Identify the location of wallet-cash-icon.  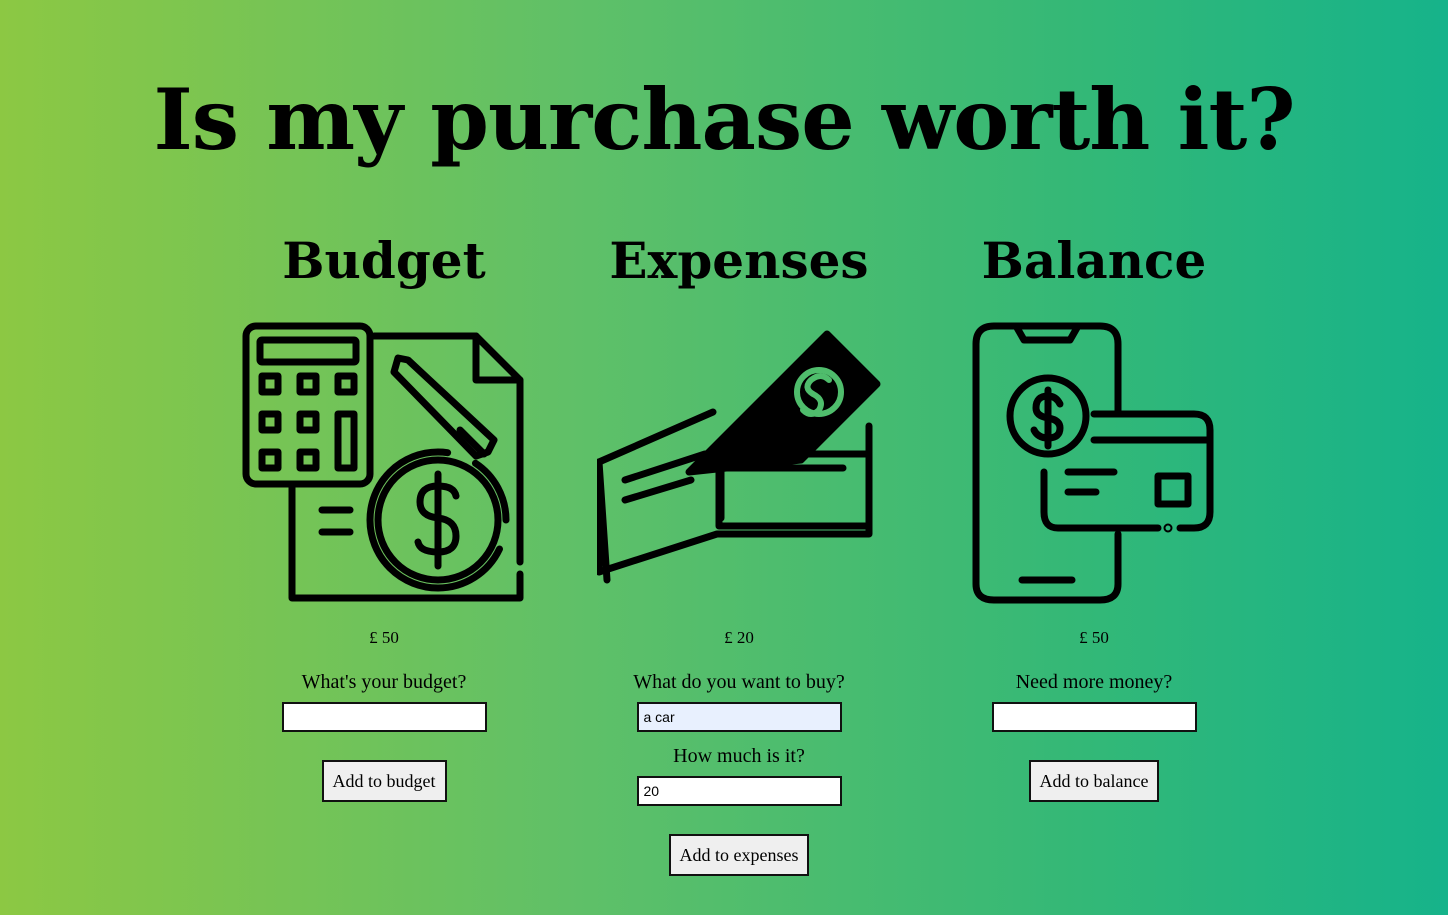
(739, 457).